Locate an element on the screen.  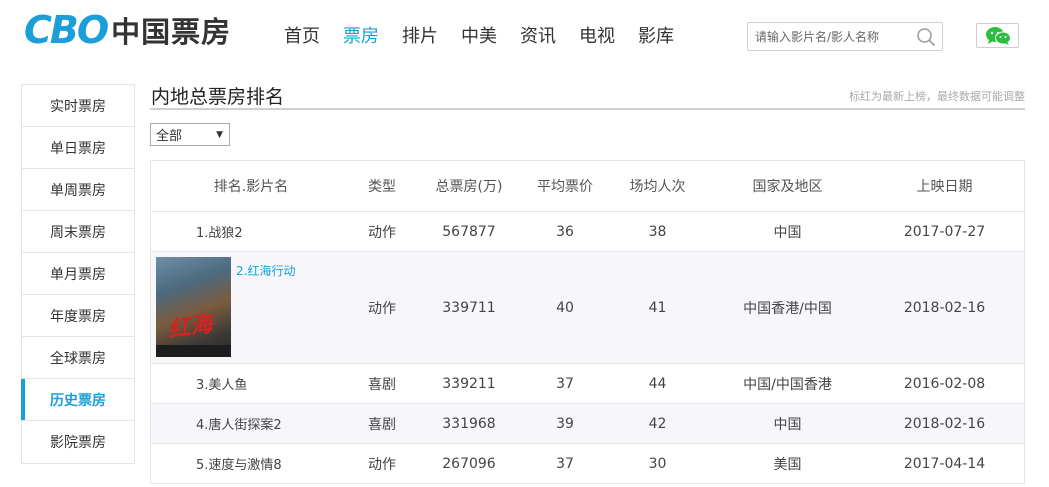
film-total: 339211 is located at coordinates (469, 383).